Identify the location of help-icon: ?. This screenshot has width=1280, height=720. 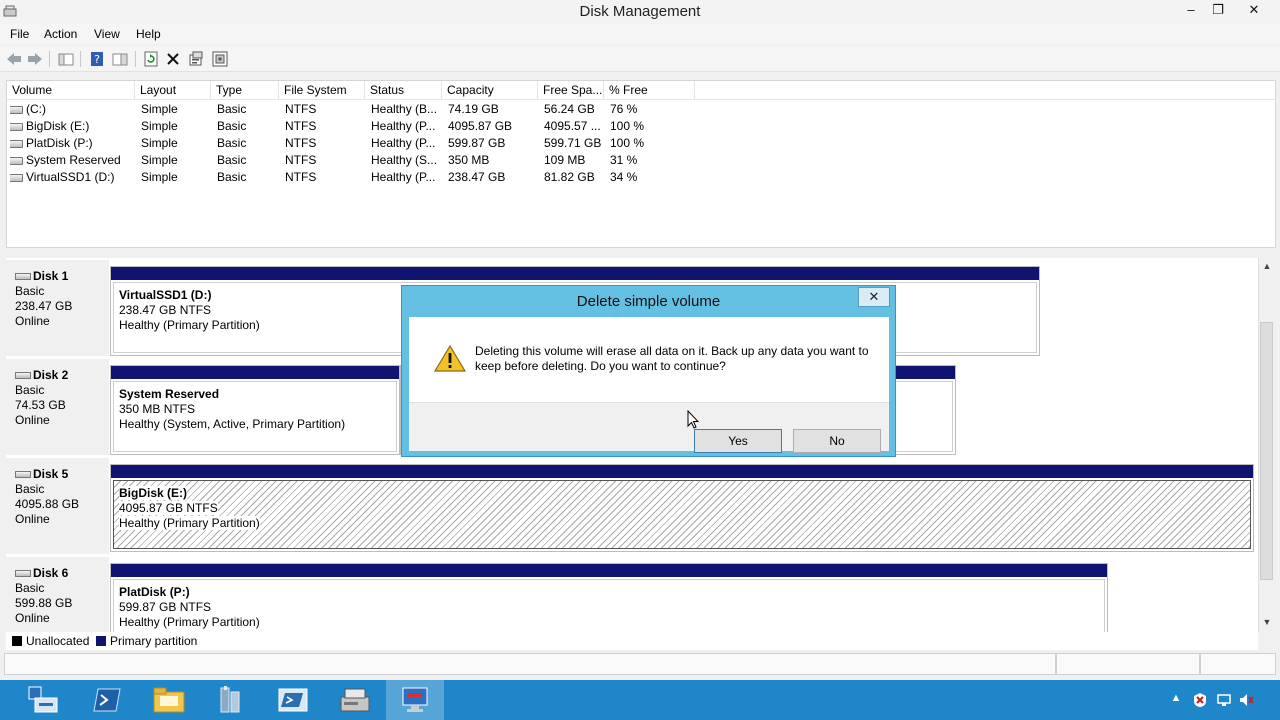
(97, 59).